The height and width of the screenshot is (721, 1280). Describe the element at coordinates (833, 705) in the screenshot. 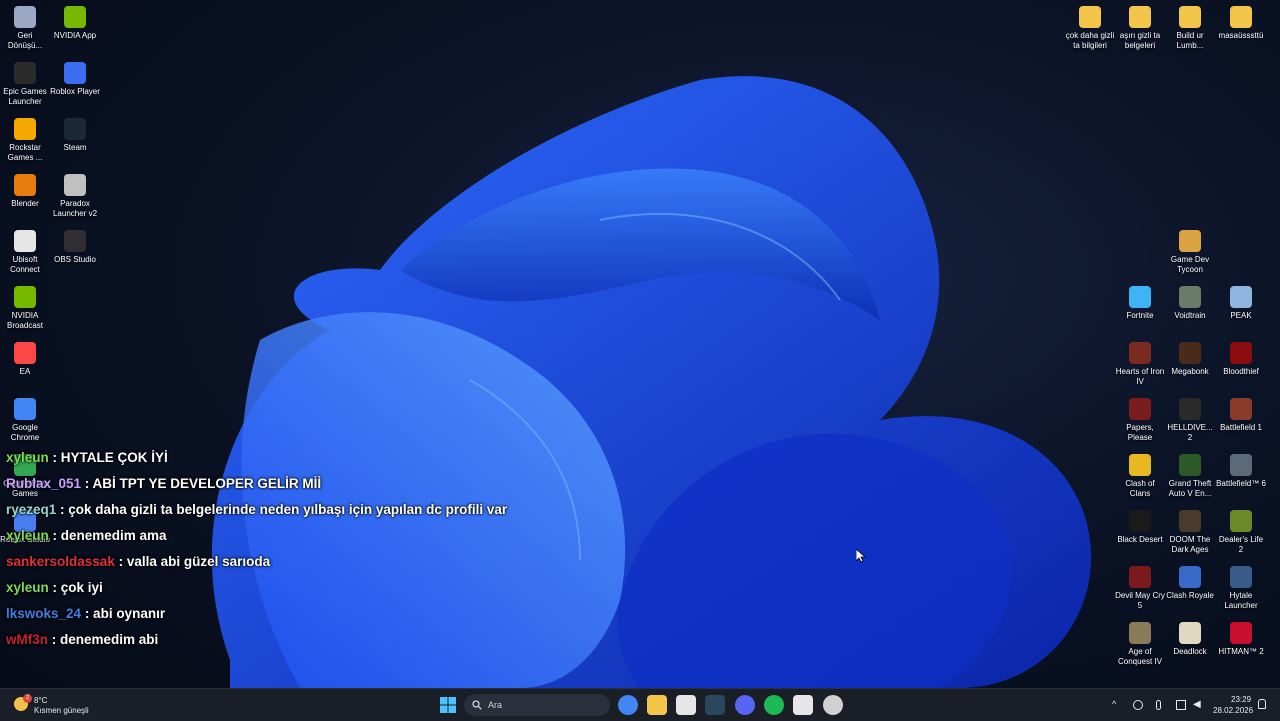

I see `chatgpt-icon` at that location.